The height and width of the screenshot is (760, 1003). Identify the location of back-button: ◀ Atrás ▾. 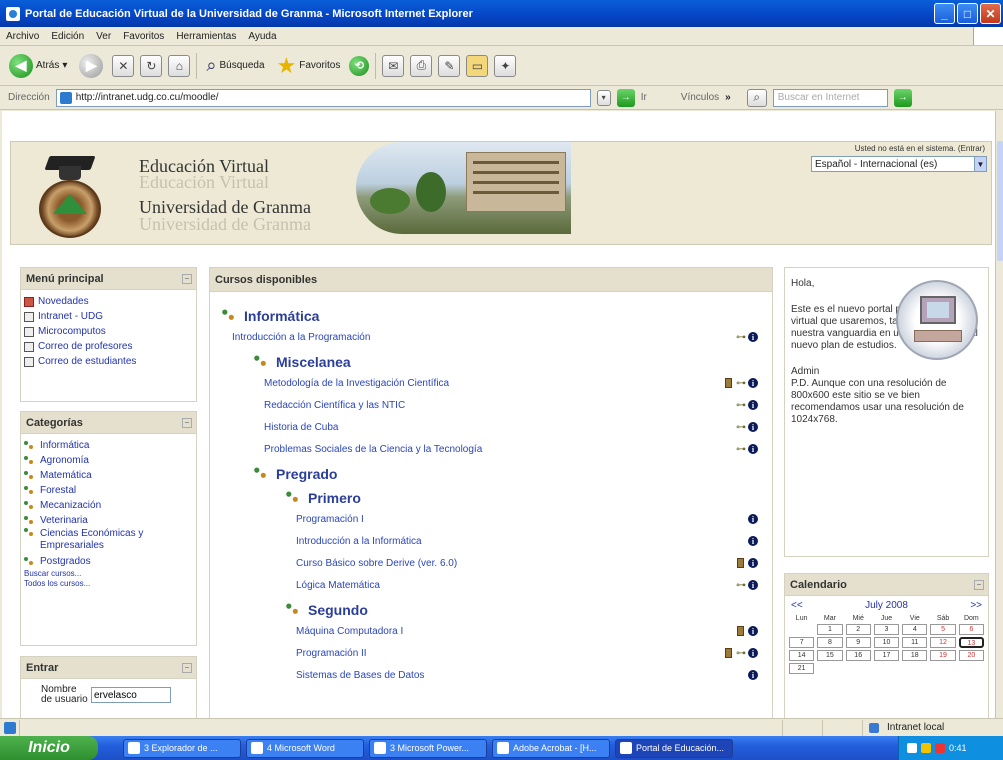
(38, 66).